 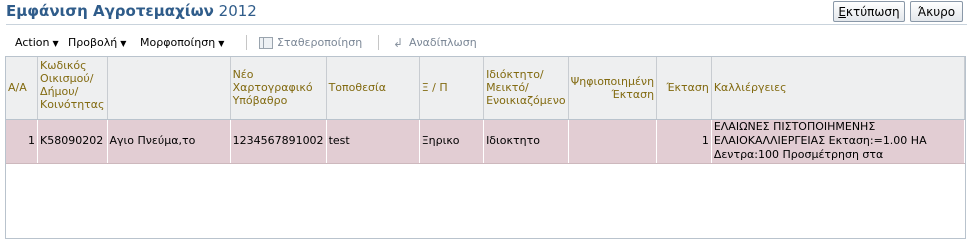 I want to click on page-title: Εμφάνιση Αγροτεμαχίων 2012, so click(x=131, y=11).